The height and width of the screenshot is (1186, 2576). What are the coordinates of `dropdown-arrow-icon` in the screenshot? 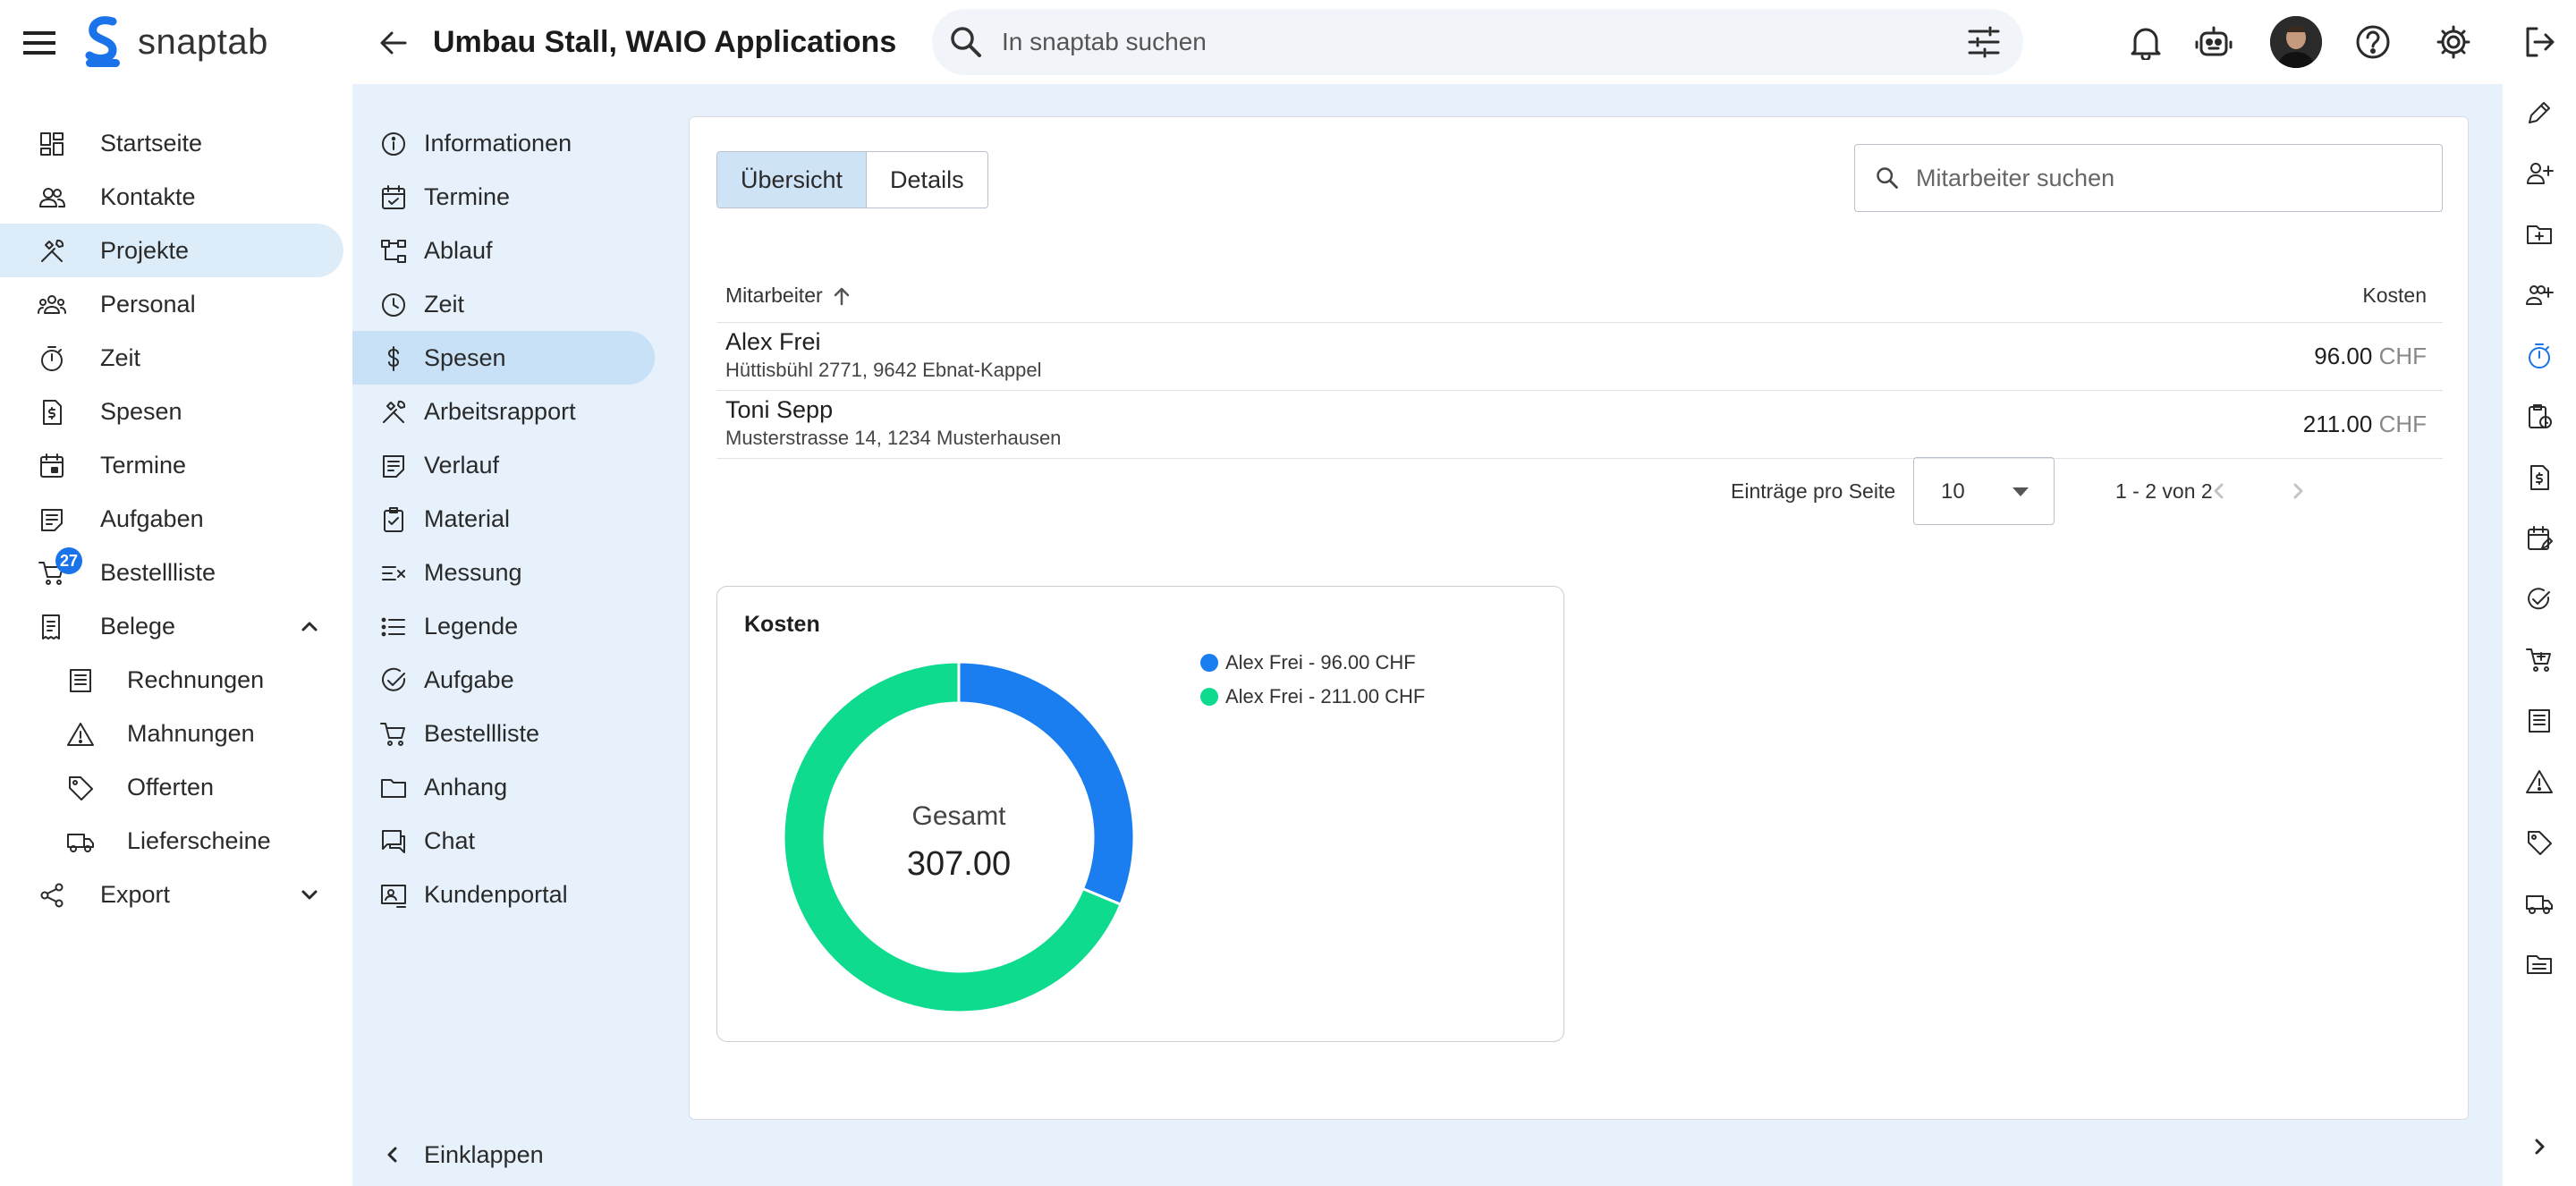 It's located at (2020, 491).